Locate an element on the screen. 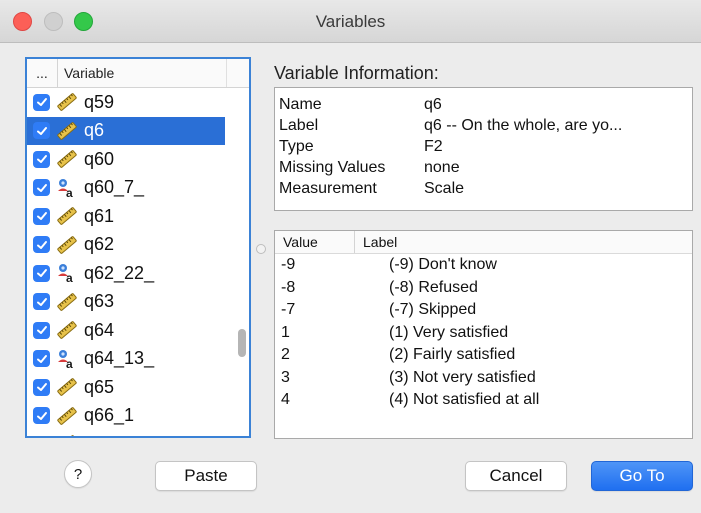 The height and width of the screenshot is (513, 701). variable-item-q62_22_: a q62_22_ is located at coordinates (138, 273).